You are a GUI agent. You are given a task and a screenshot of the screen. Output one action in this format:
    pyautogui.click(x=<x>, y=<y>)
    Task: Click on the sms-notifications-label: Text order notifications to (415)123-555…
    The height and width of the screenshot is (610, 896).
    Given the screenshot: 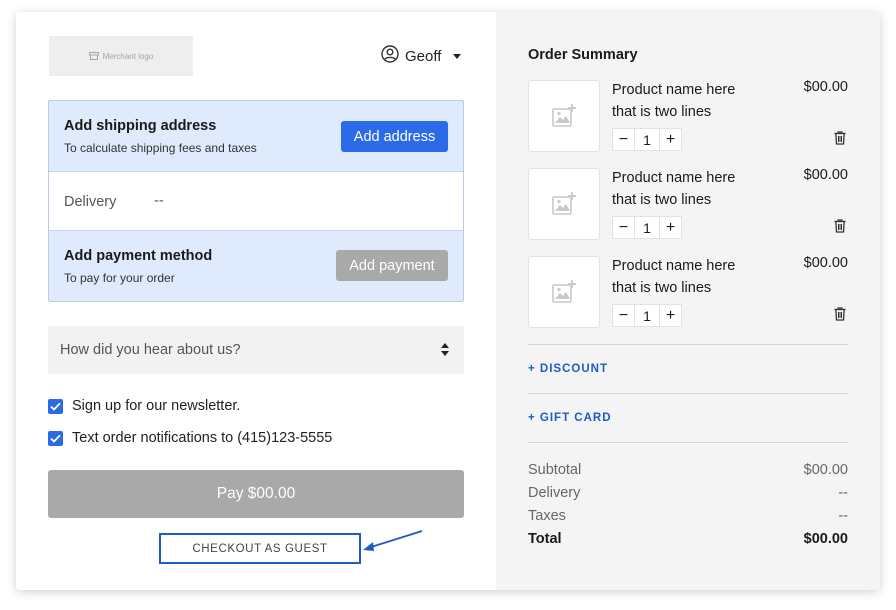 What is the action you would take?
    pyautogui.click(x=202, y=438)
    